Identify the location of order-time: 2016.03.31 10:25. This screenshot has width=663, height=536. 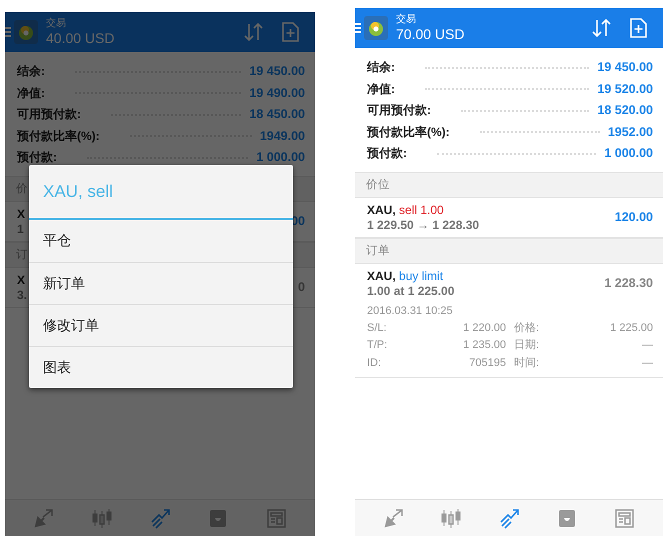
(410, 311).